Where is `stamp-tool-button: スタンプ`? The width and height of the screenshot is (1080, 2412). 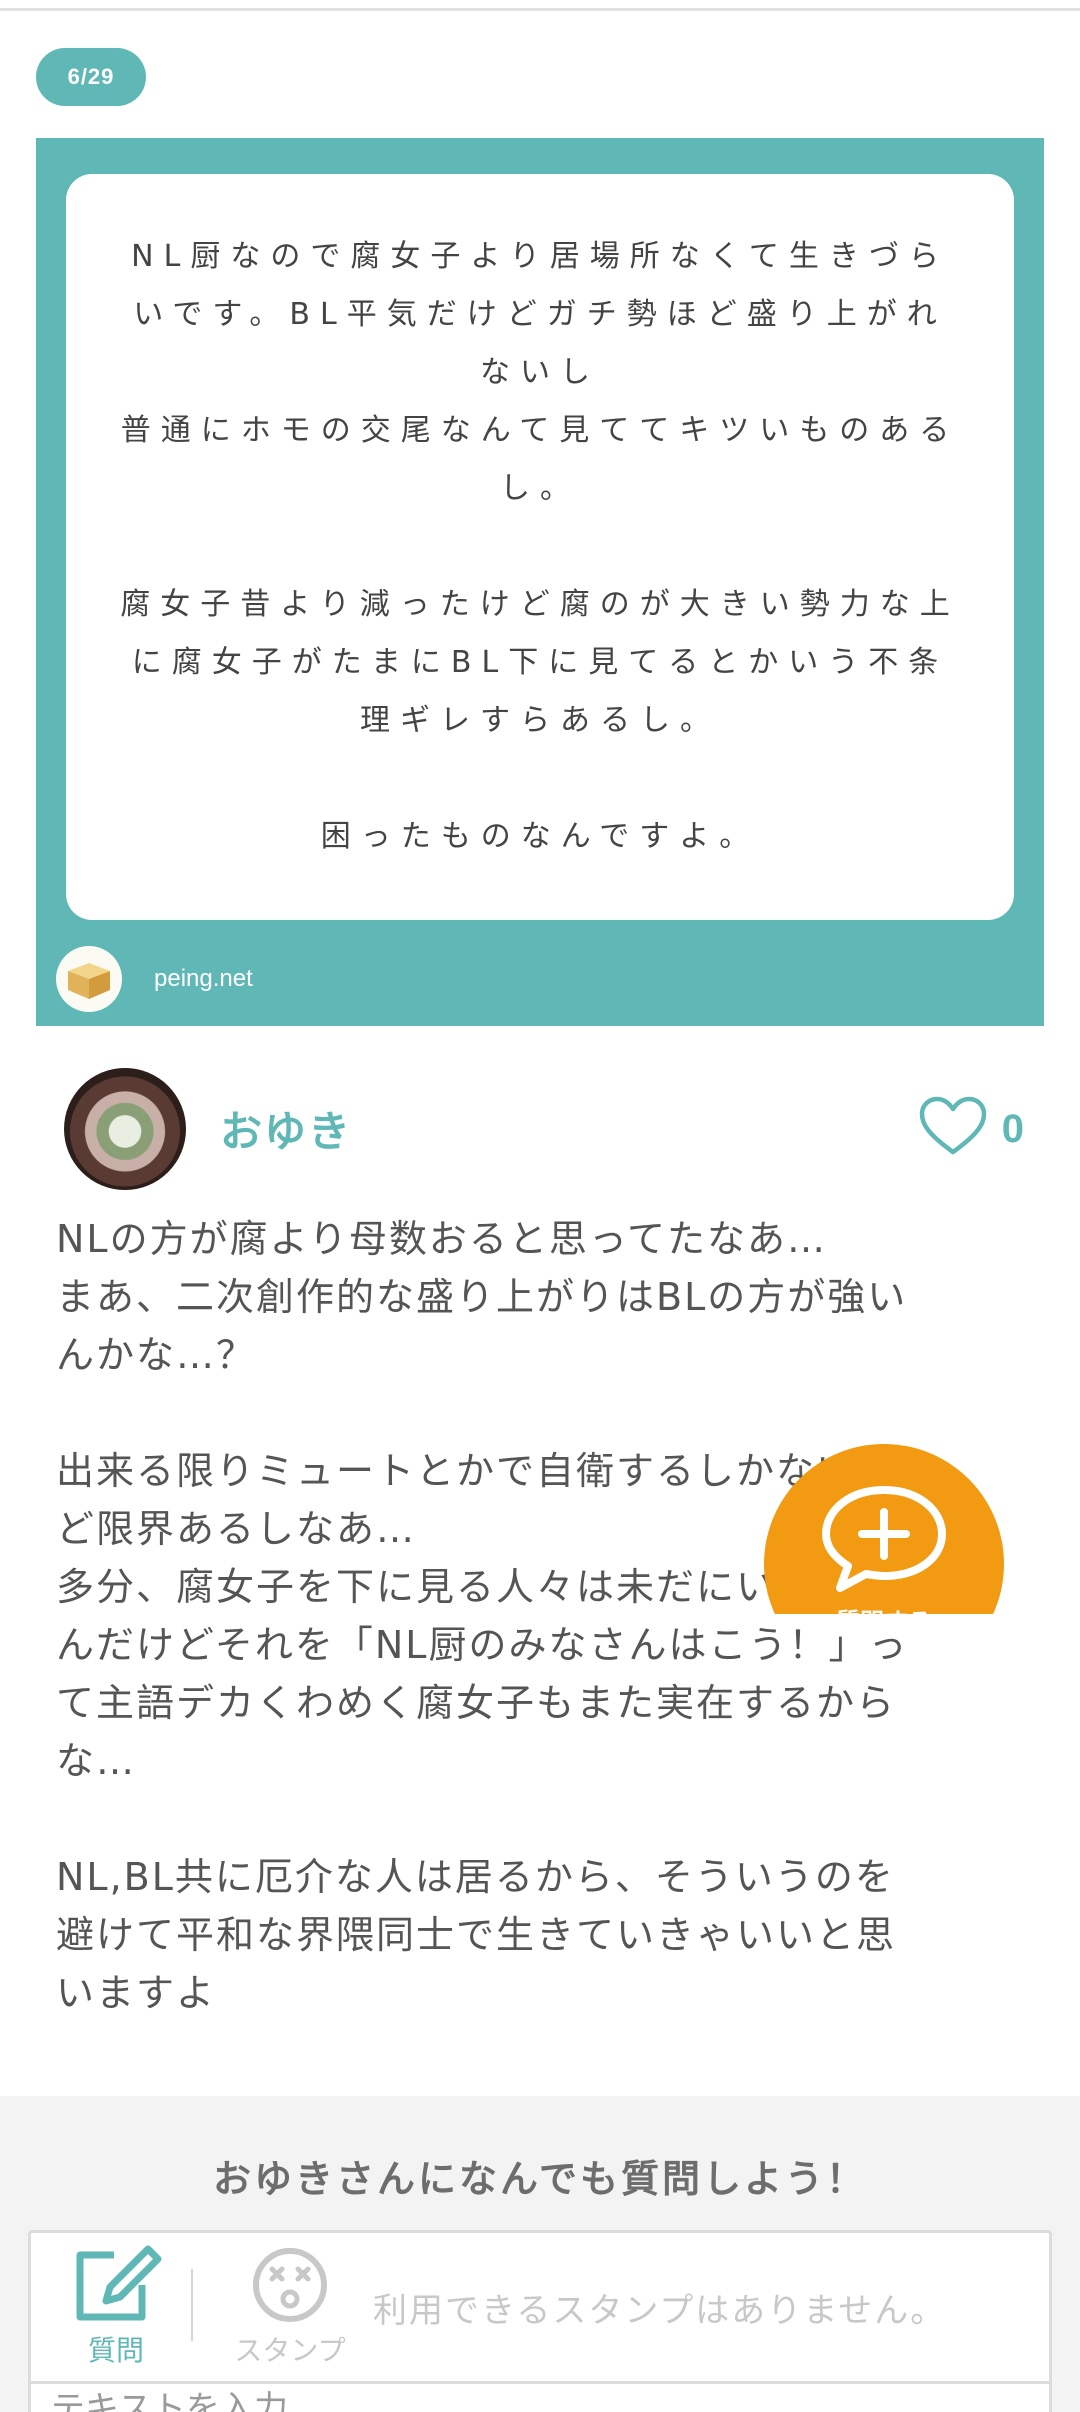 stamp-tool-button: スタンプ is located at coordinates (290, 2307).